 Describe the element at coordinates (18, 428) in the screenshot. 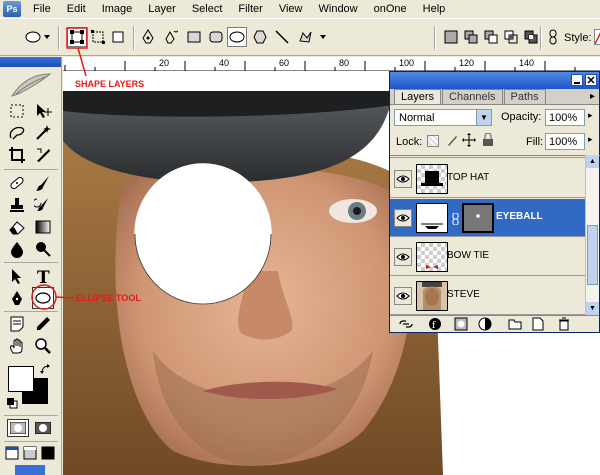

I see `standard-mode-button` at that location.